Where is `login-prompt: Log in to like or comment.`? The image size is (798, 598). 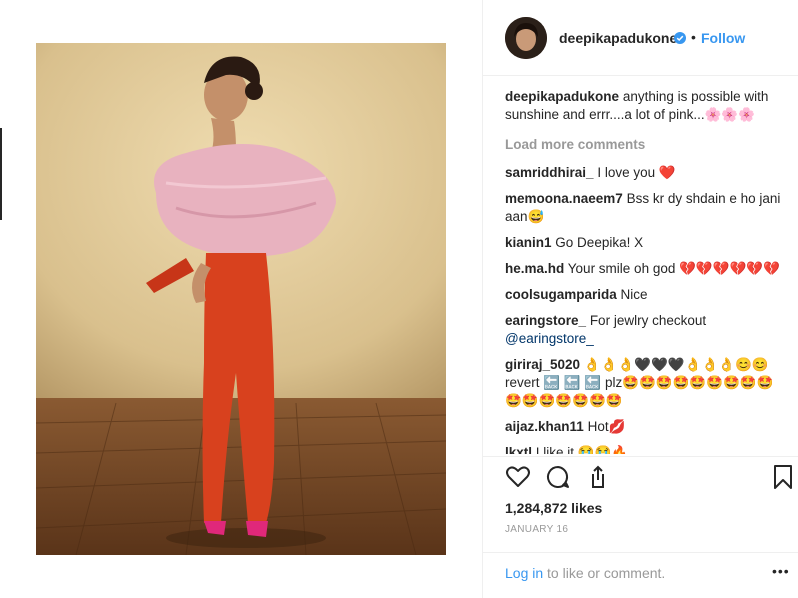 login-prompt: Log in to like or comment. is located at coordinates (585, 573).